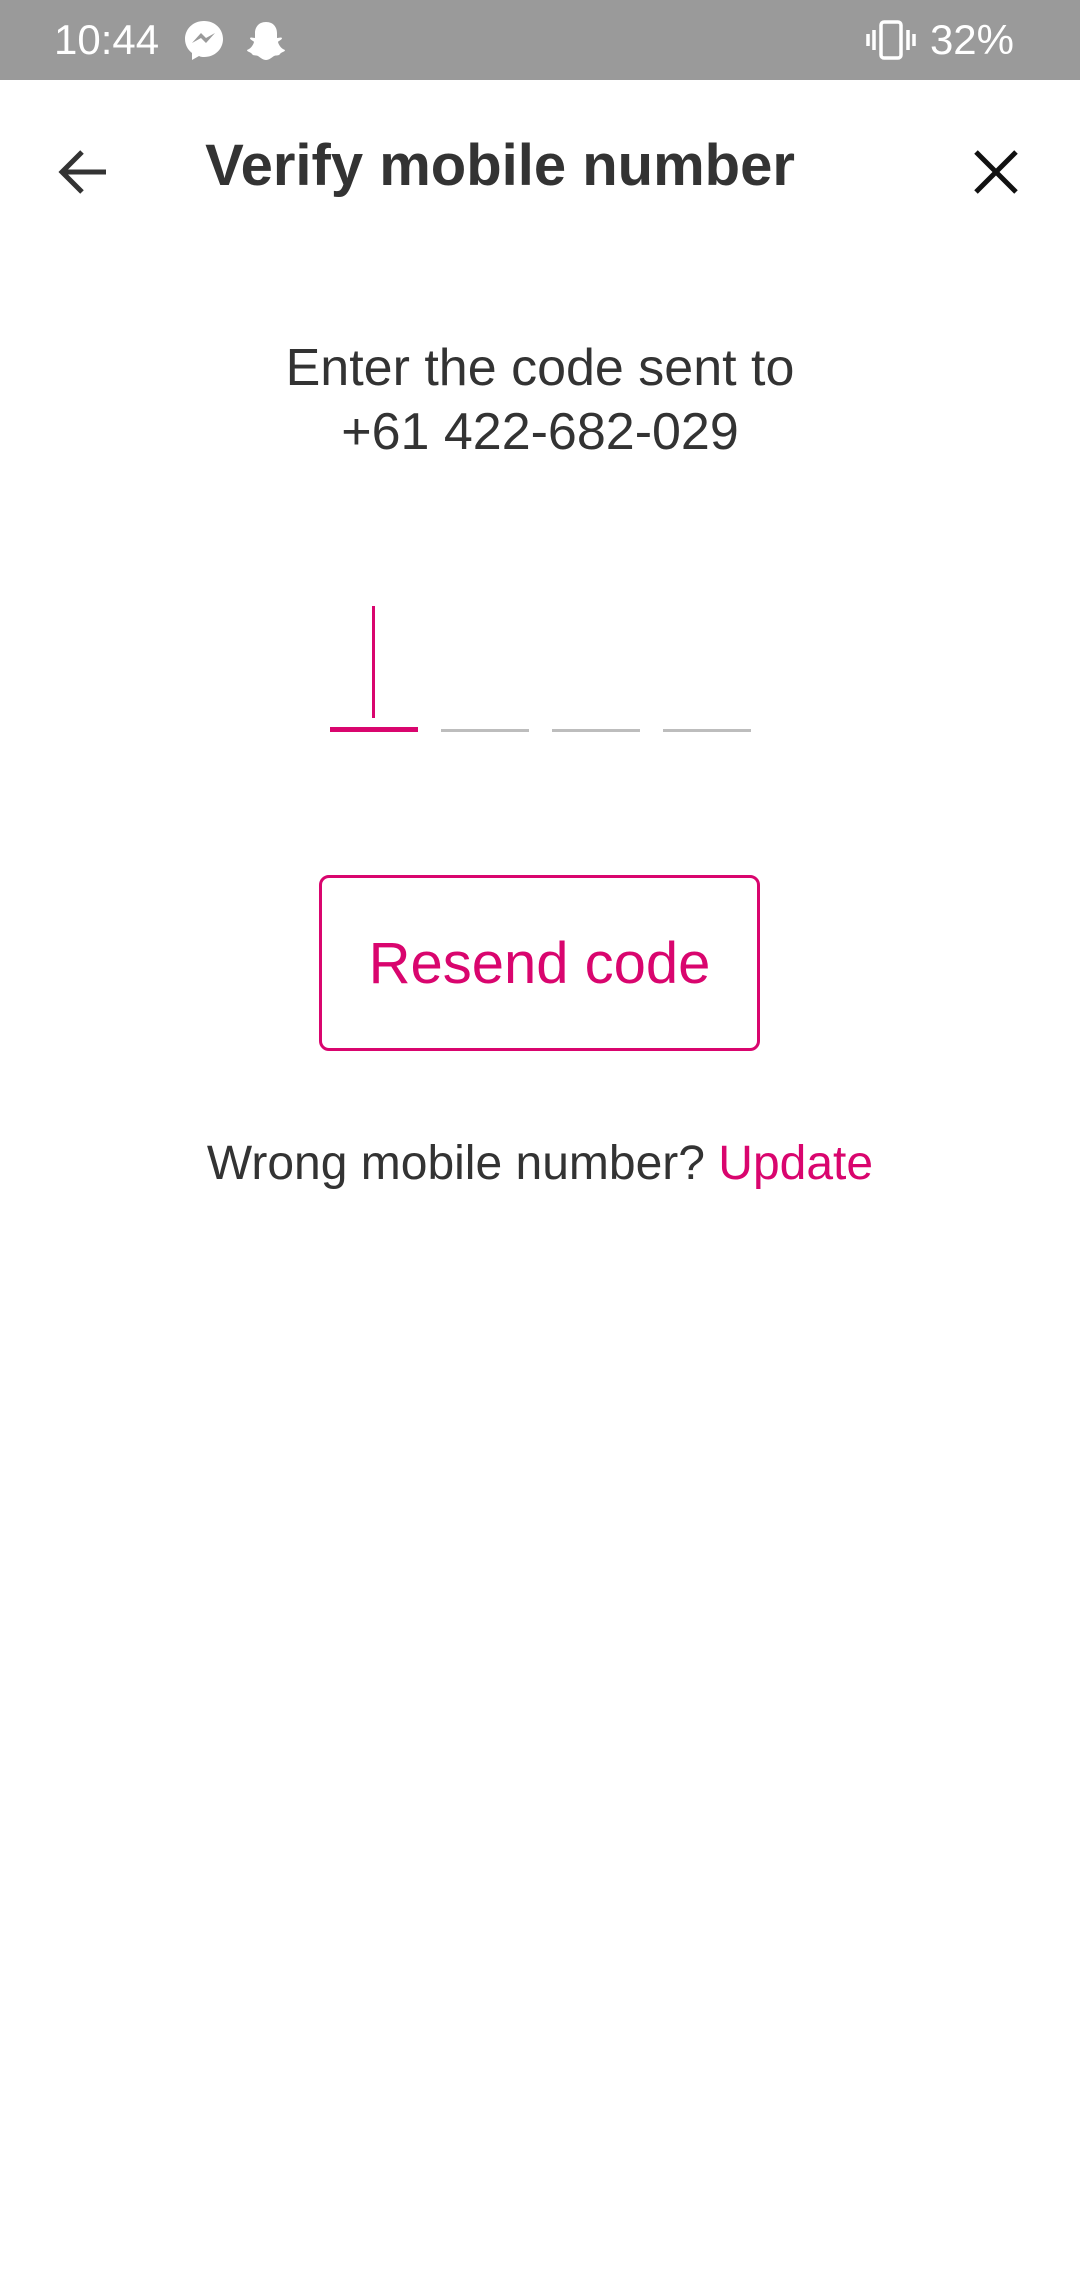 The image size is (1080, 2280). What do you see at coordinates (204, 40) in the screenshot?
I see `messenger-icon` at bounding box center [204, 40].